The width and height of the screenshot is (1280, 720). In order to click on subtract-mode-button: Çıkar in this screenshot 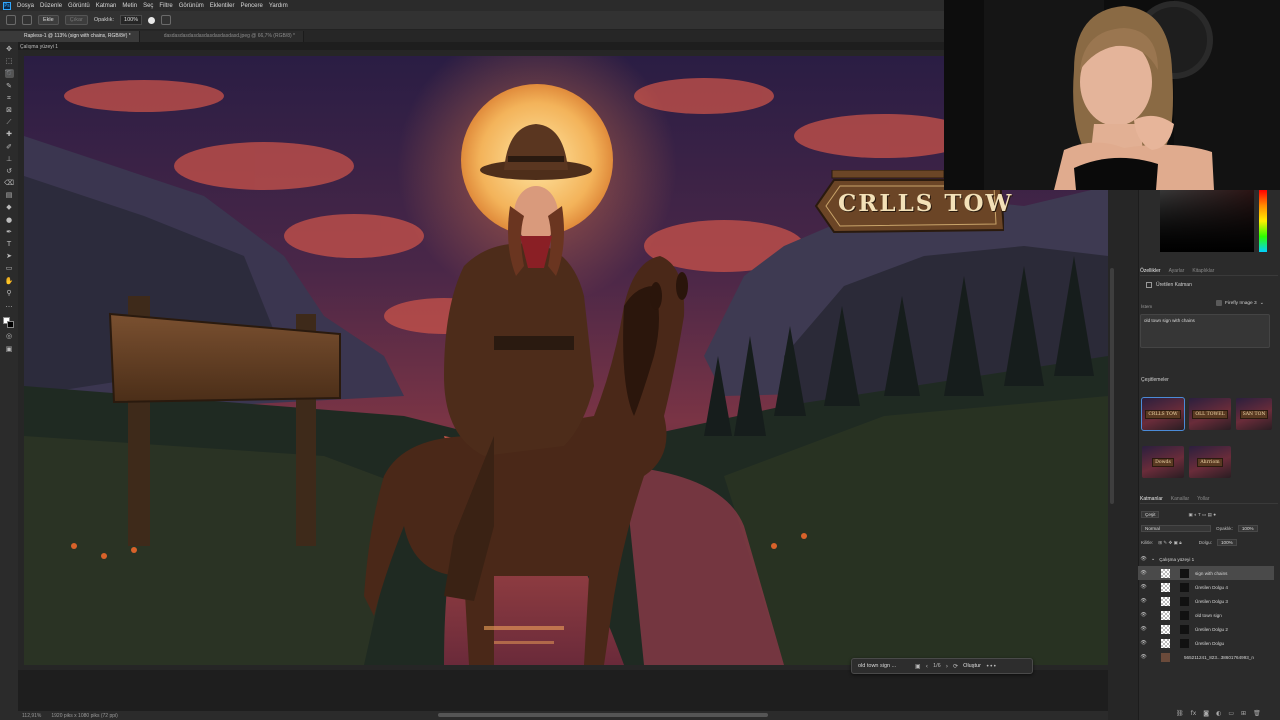, I will do `click(76, 20)`.